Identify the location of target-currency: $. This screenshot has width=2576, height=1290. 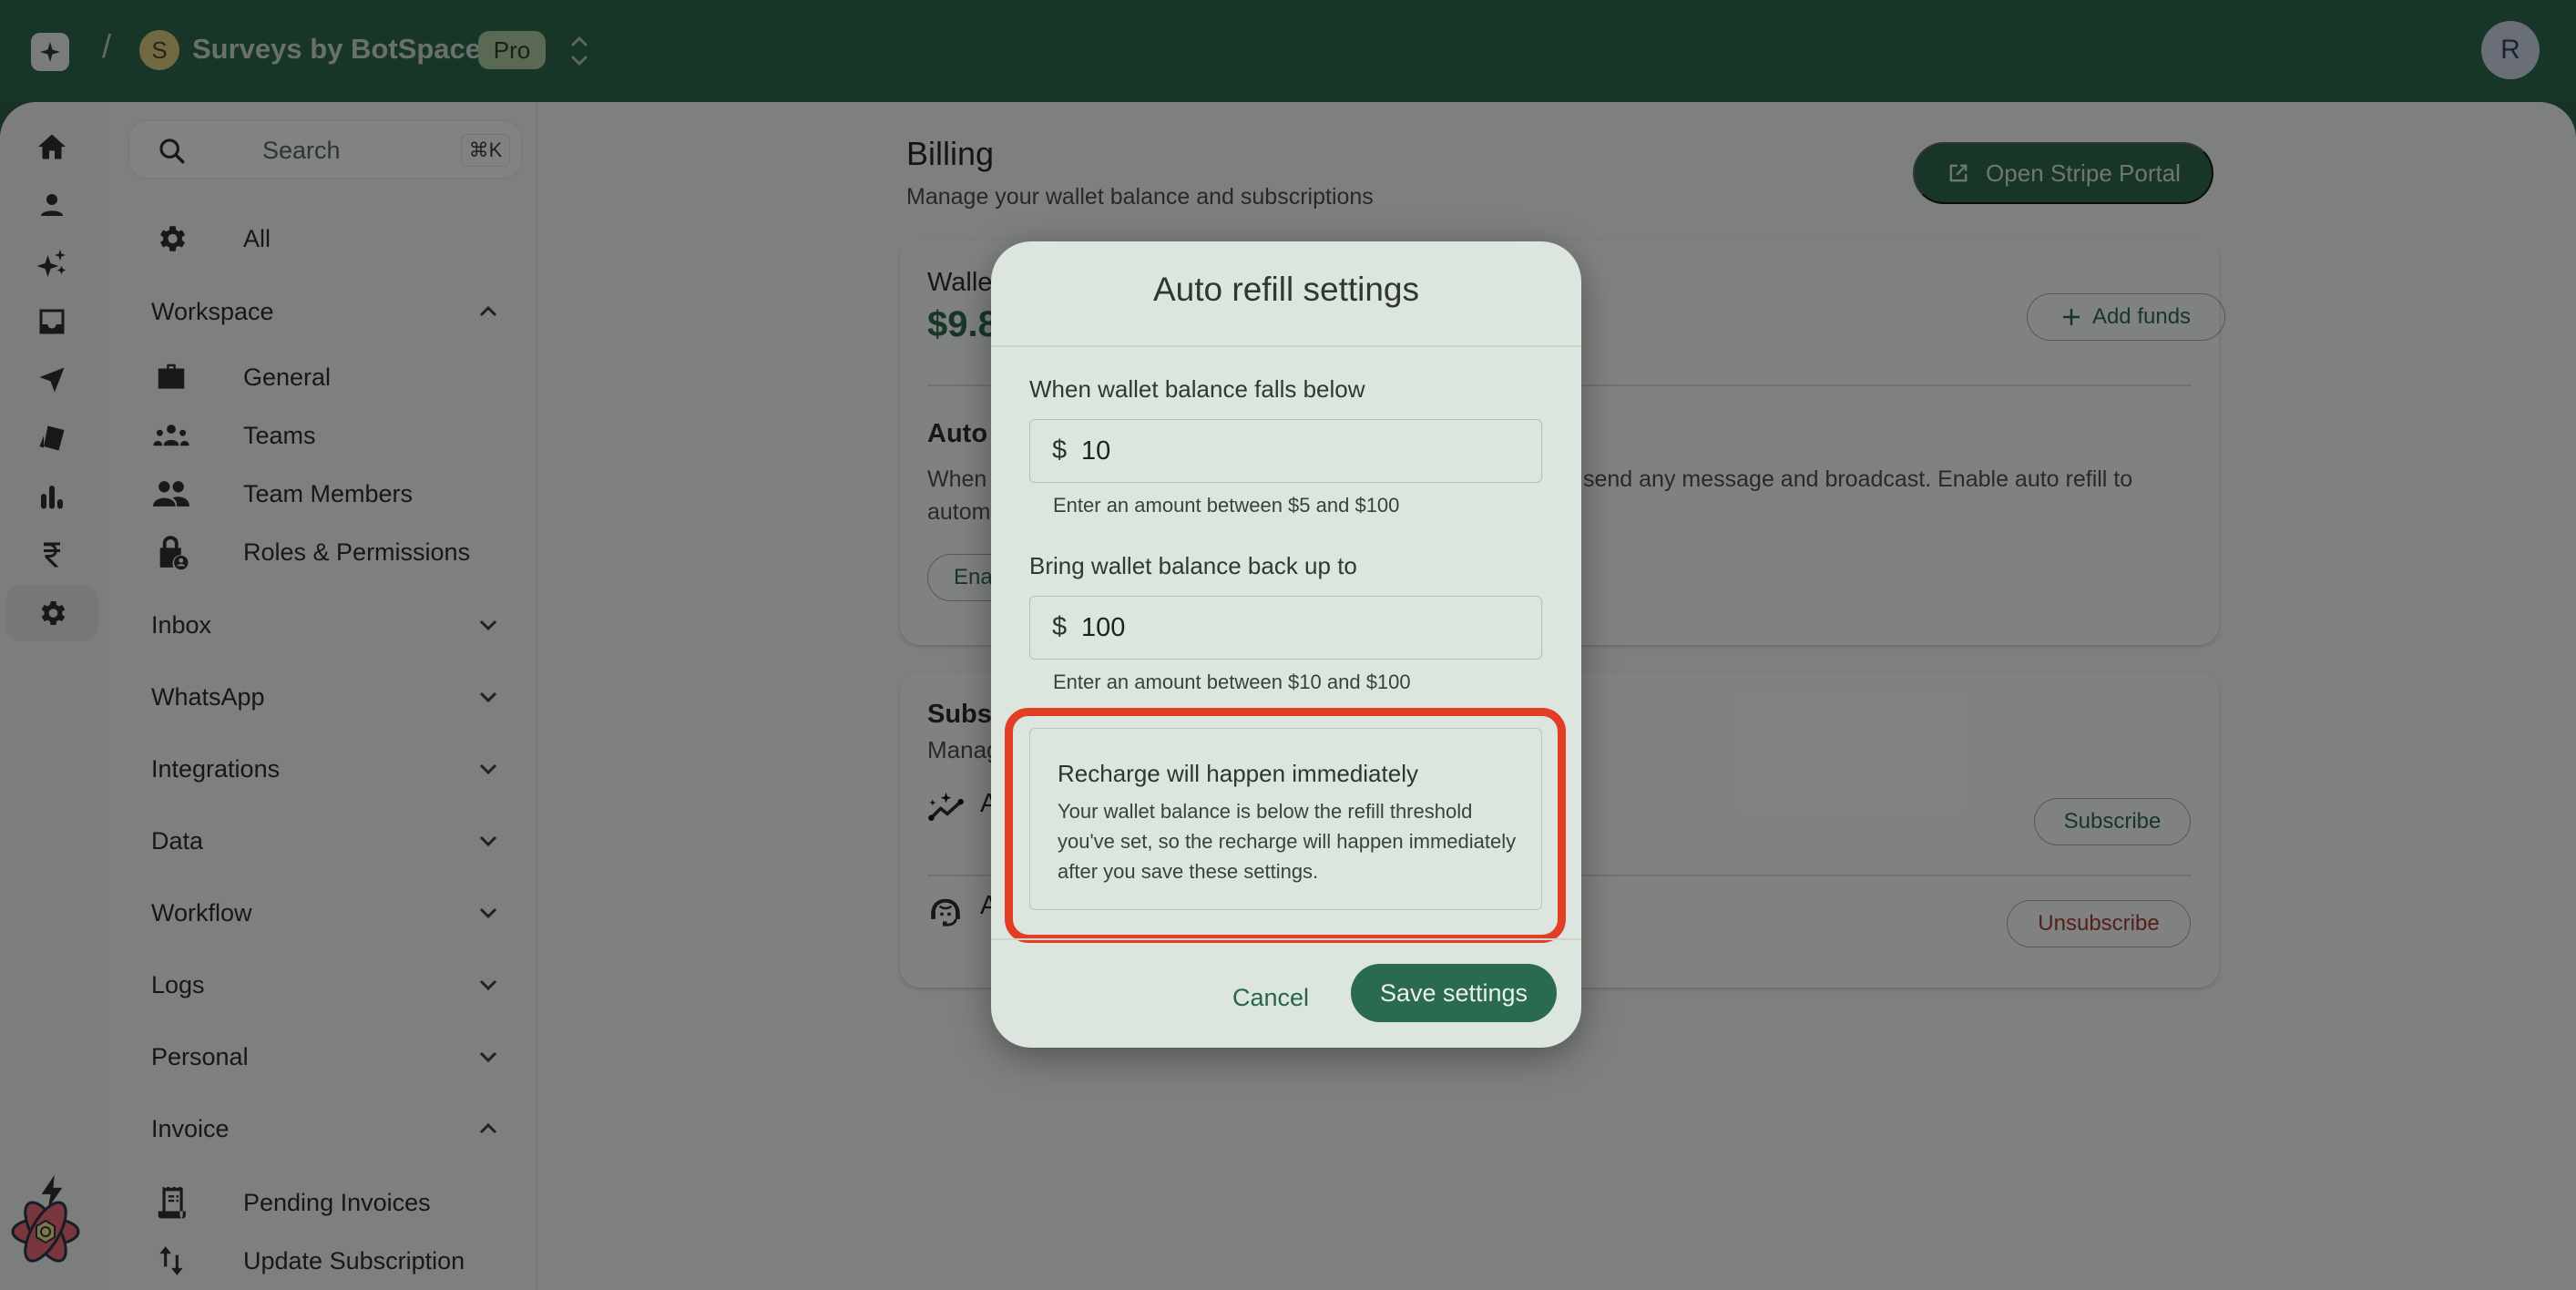
(1060, 626).